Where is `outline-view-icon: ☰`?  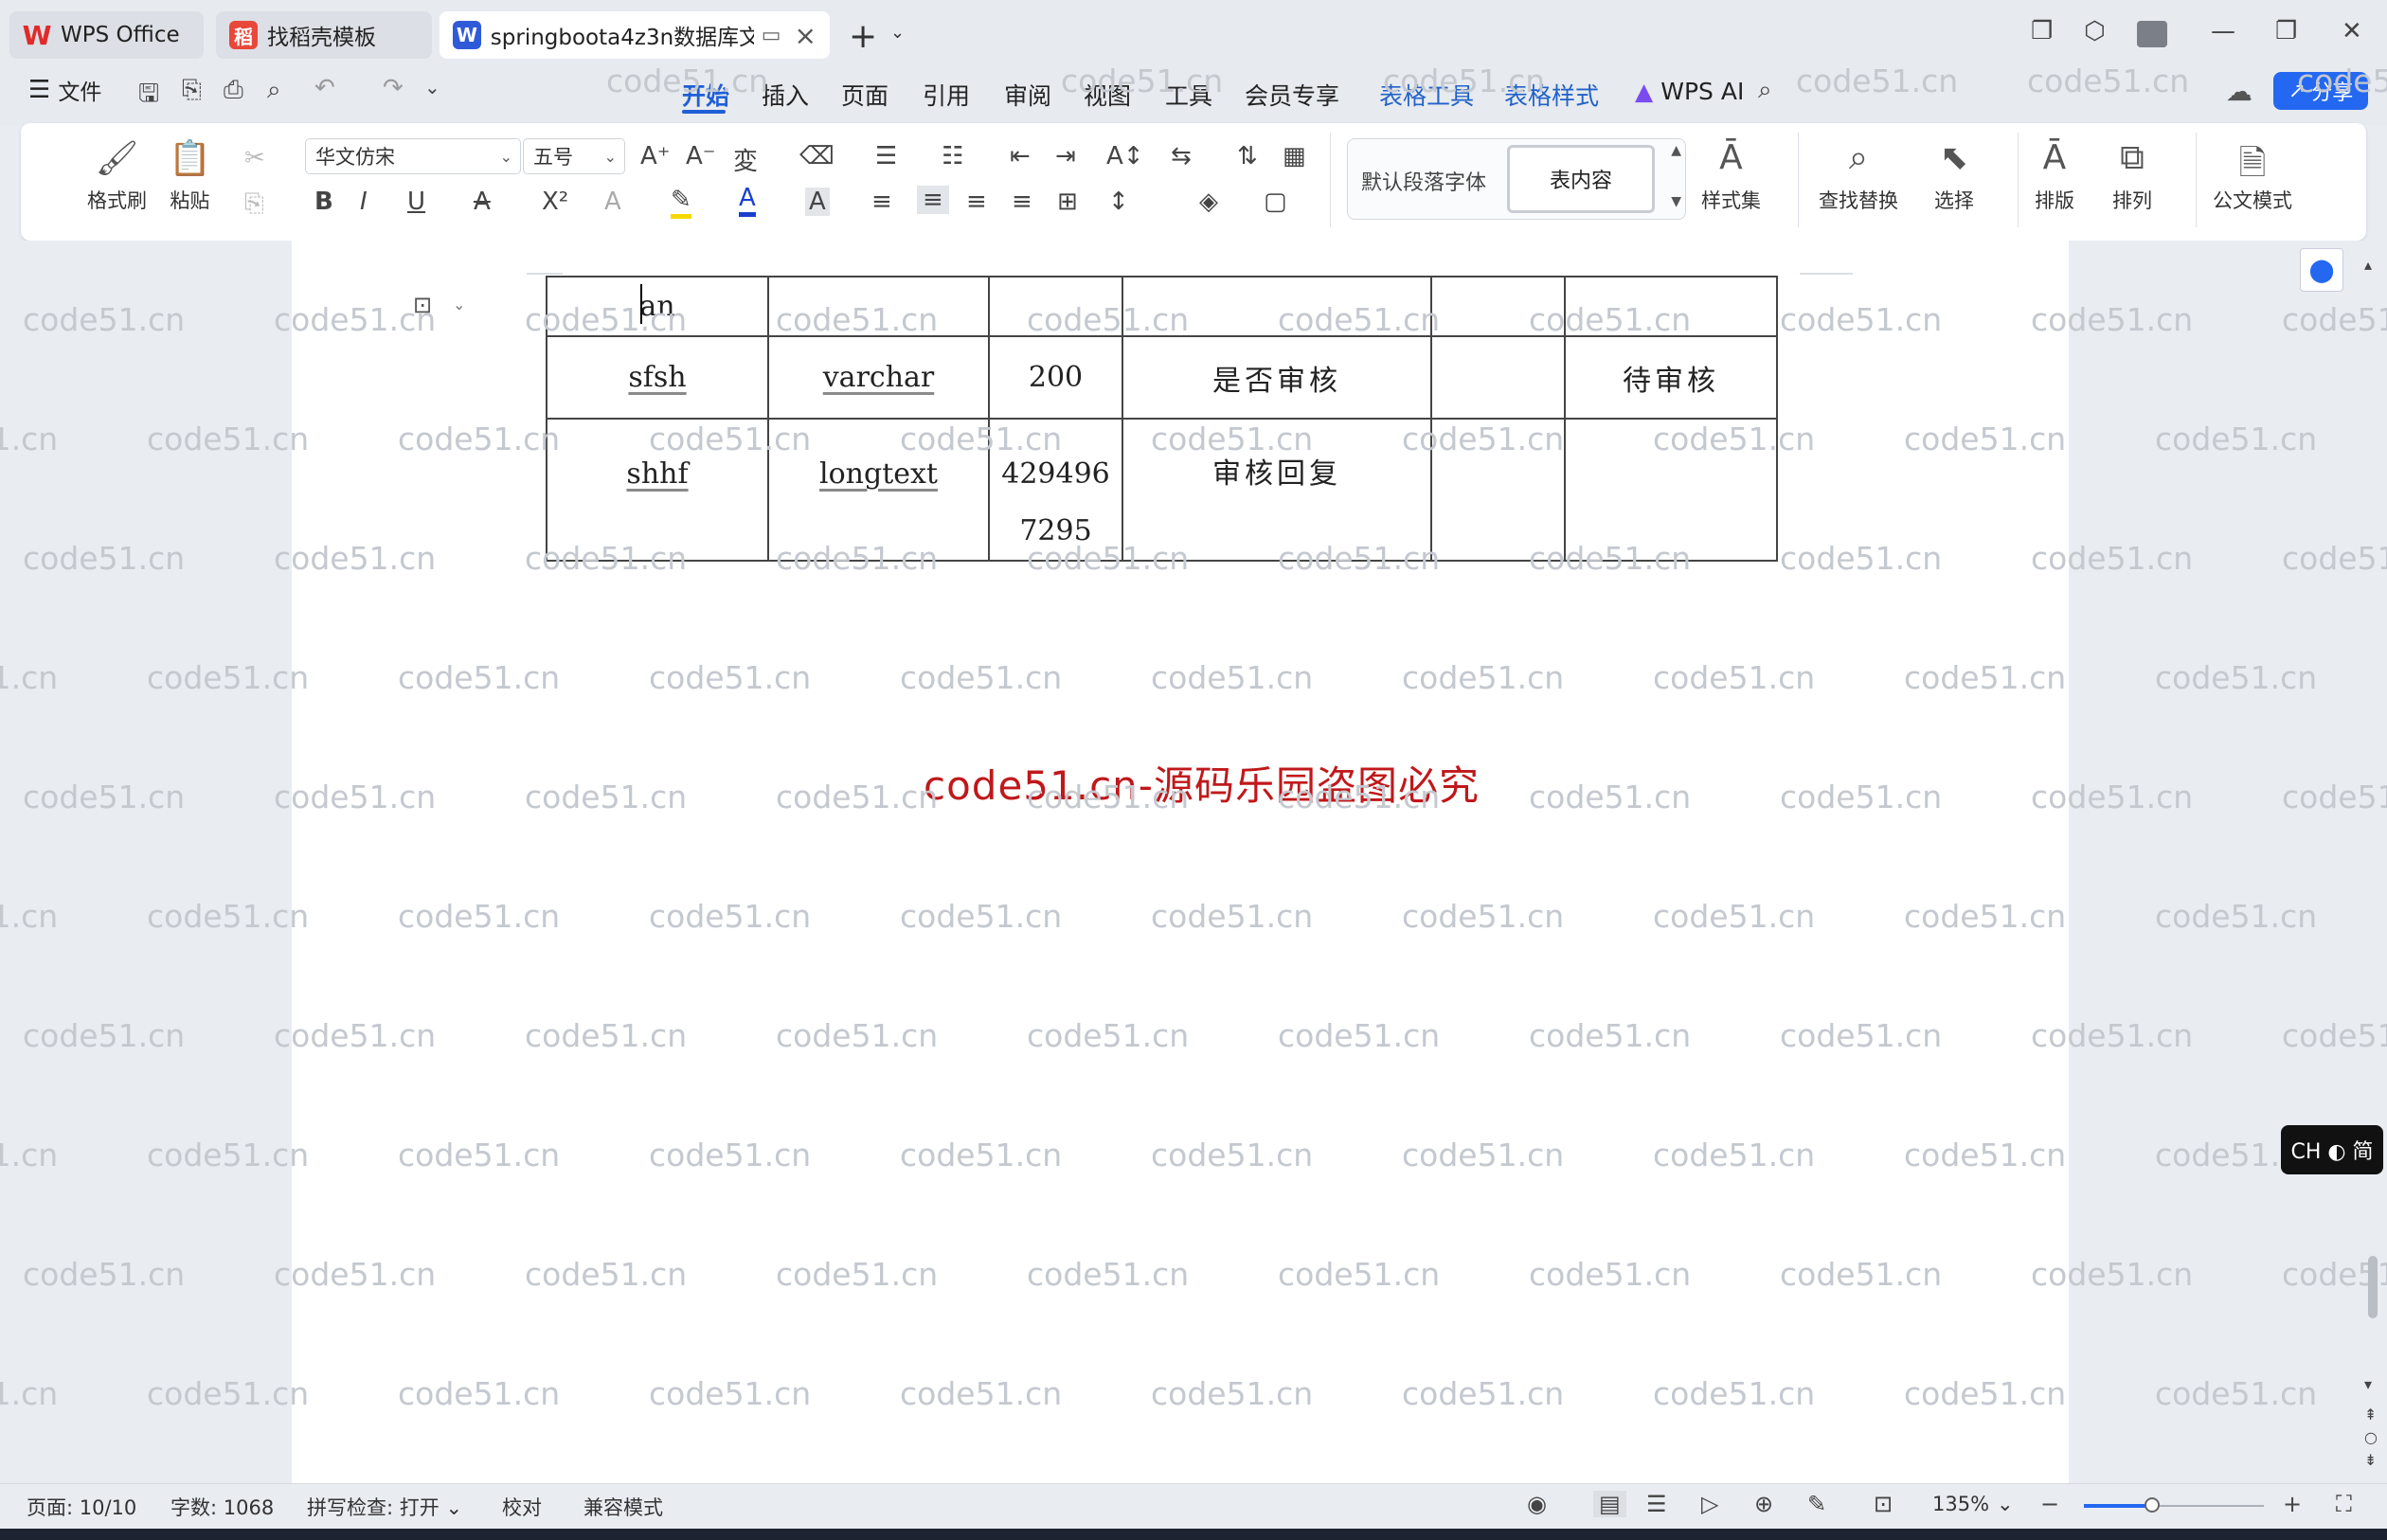
outline-view-icon: ☰ is located at coordinates (1656, 1504).